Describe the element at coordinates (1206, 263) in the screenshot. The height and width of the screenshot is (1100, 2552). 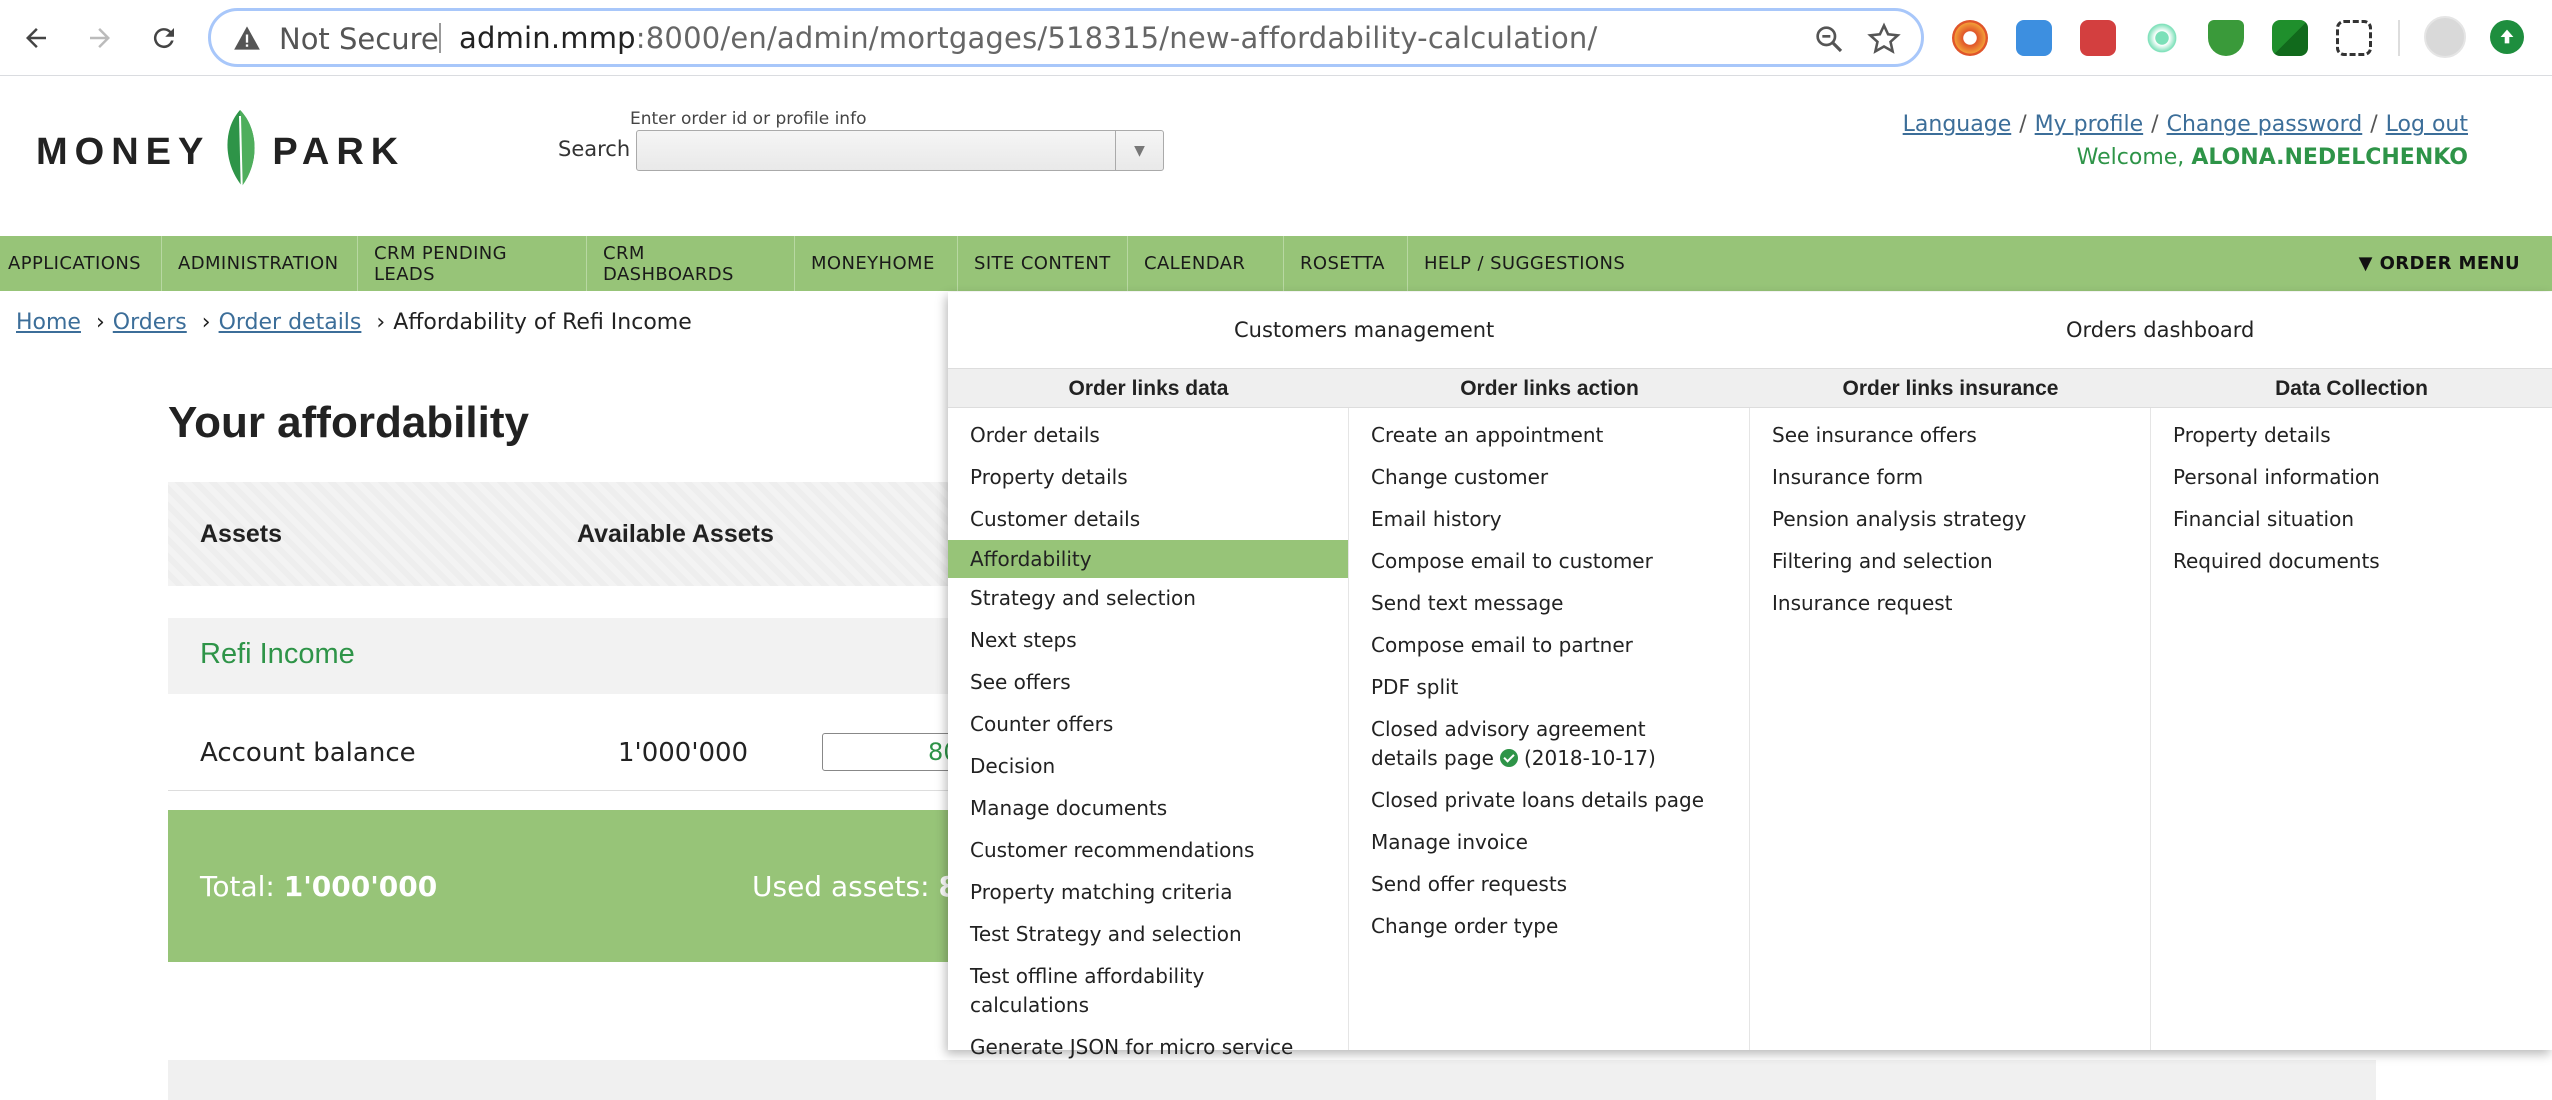
I see `nav-calendar: CALENDAR` at that location.